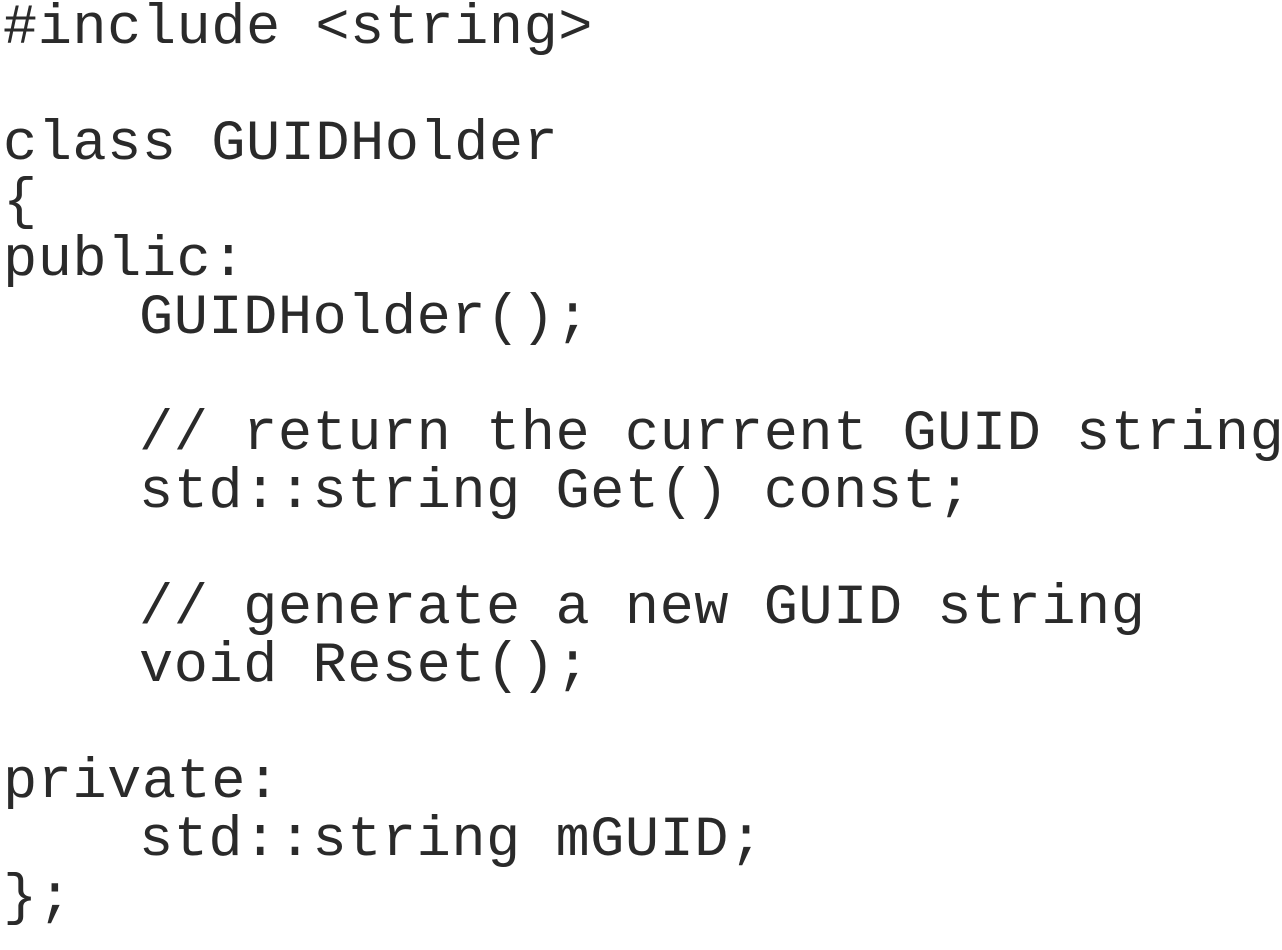 Image resolution: width=1282 pixels, height=950 pixels. I want to click on private-access-label: private:, so click(142, 783).